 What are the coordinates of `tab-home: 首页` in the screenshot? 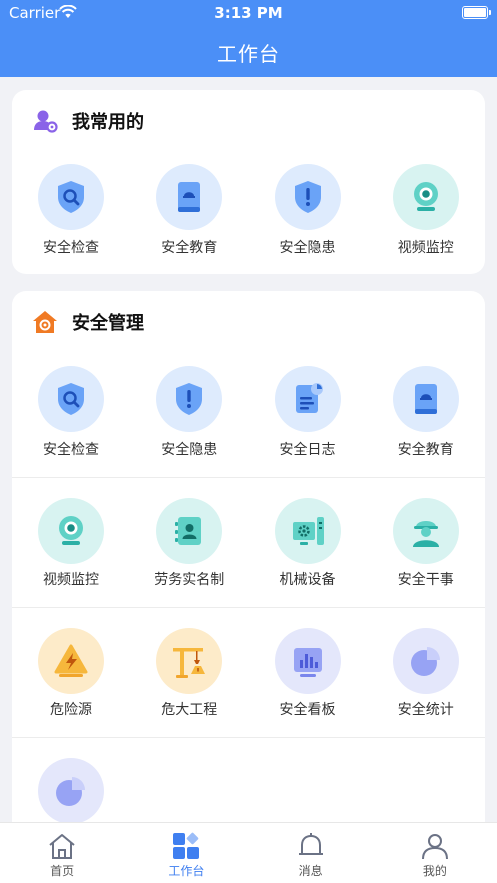 It's located at (62, 853).